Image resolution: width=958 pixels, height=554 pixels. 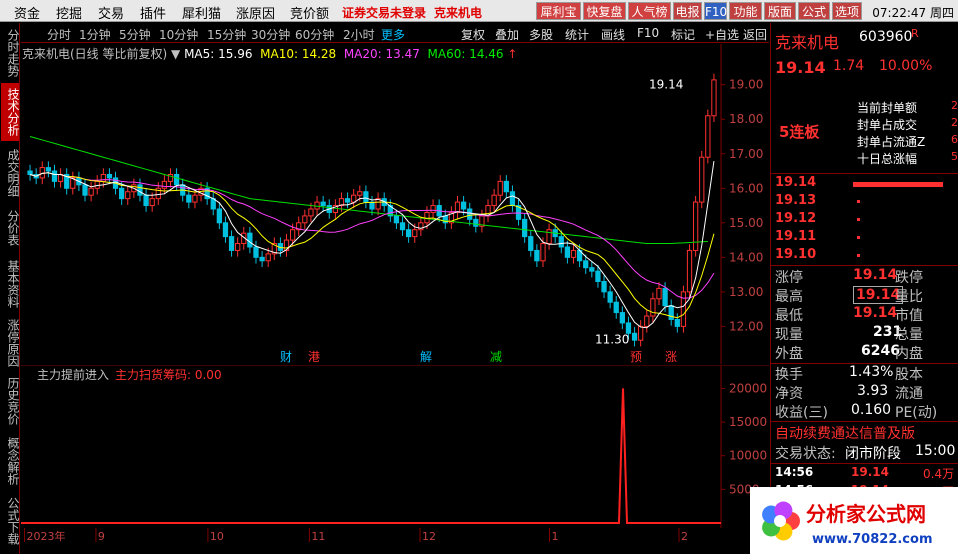 I want to click on sidebar-tab-5: 涨停原因, so click(x=10, y=343).